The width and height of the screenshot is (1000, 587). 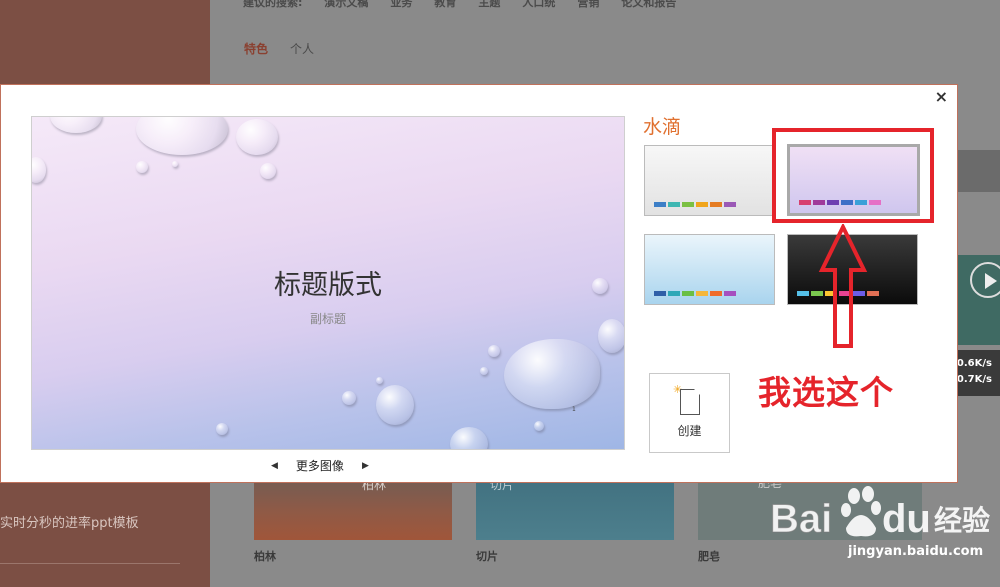 I want to click on previous-image-button: ◀, so click(x=274, y=466).